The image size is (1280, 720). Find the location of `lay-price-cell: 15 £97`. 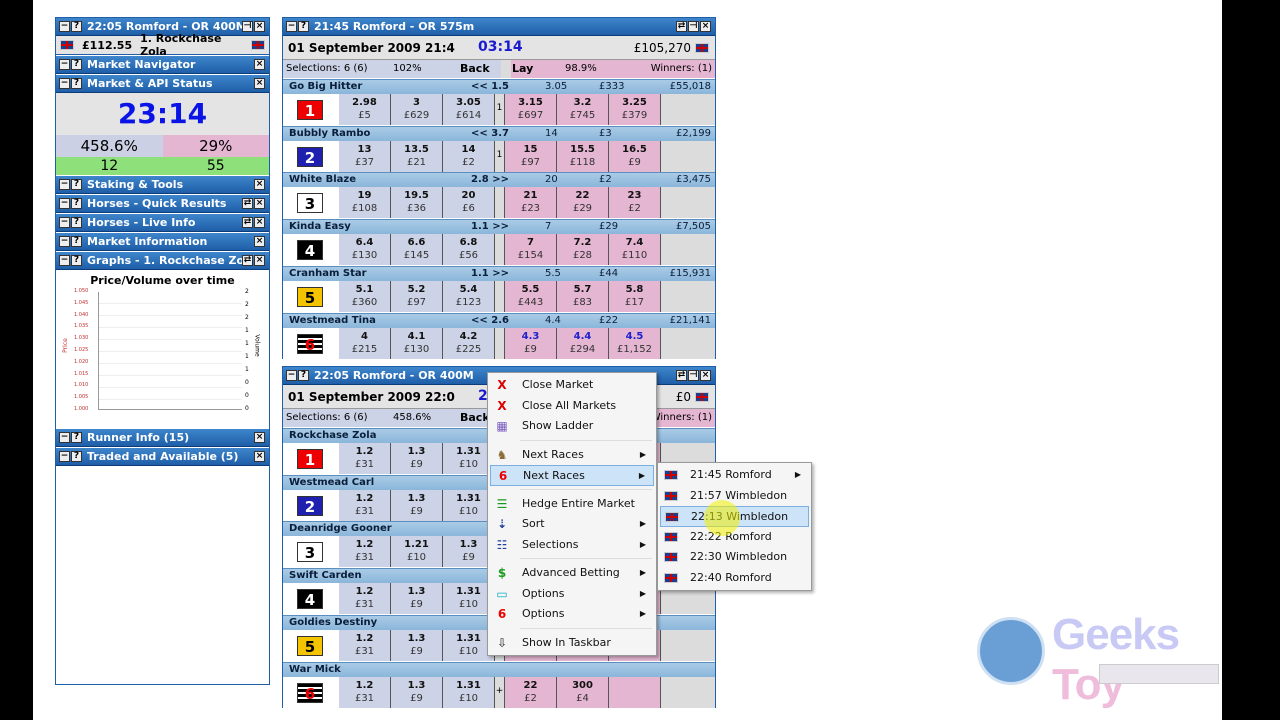

lay-price-cell: 15 £97 is located at coordinates (531, 156).